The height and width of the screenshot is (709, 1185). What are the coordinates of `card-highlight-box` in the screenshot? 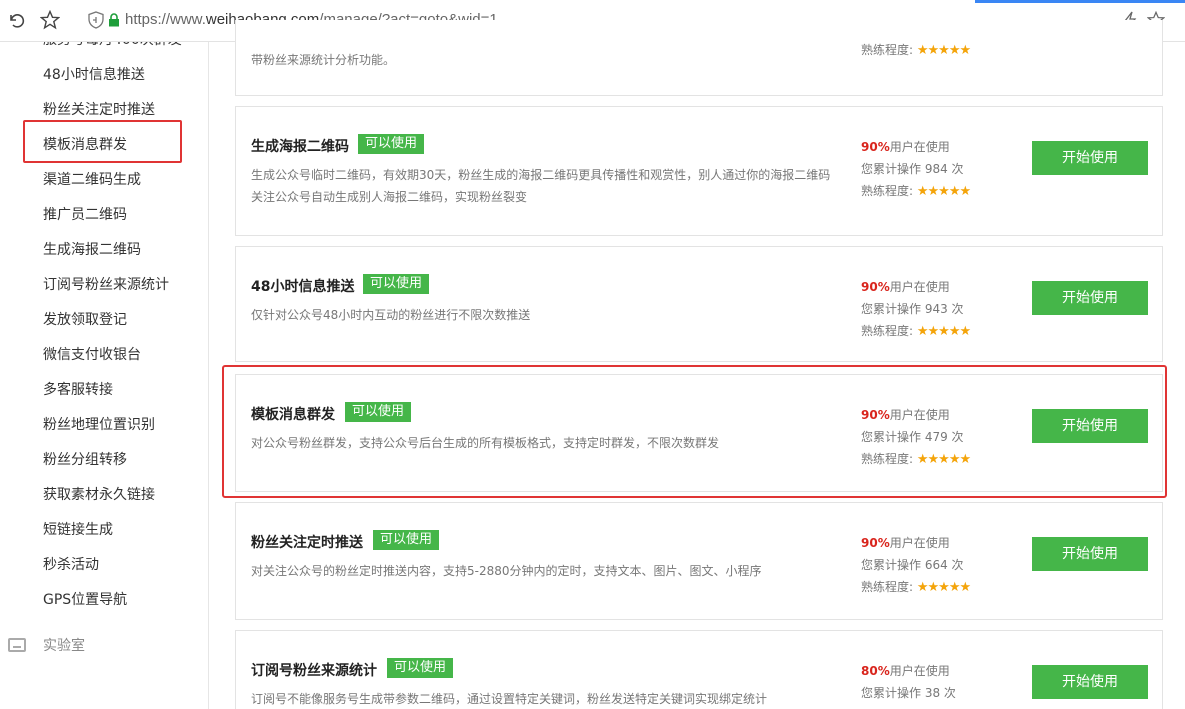 It's located at (694, 431).